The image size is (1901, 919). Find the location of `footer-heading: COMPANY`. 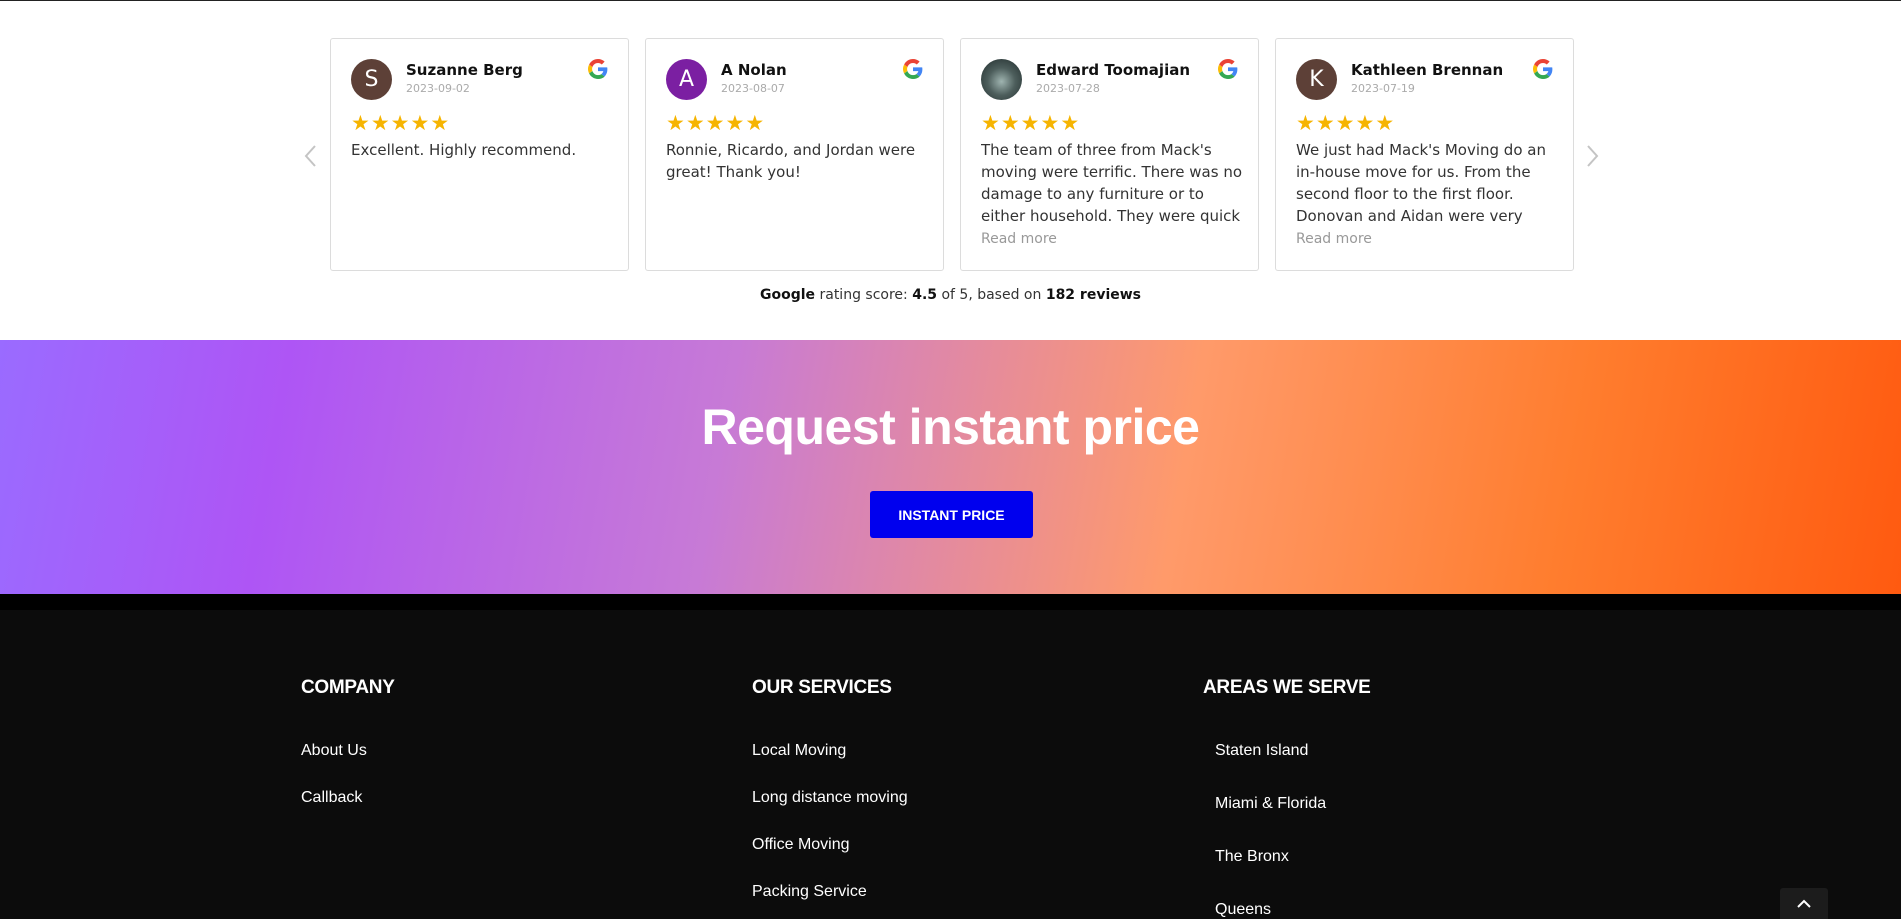

footer-heading: COMPANY is located at coordinates (348, 687).